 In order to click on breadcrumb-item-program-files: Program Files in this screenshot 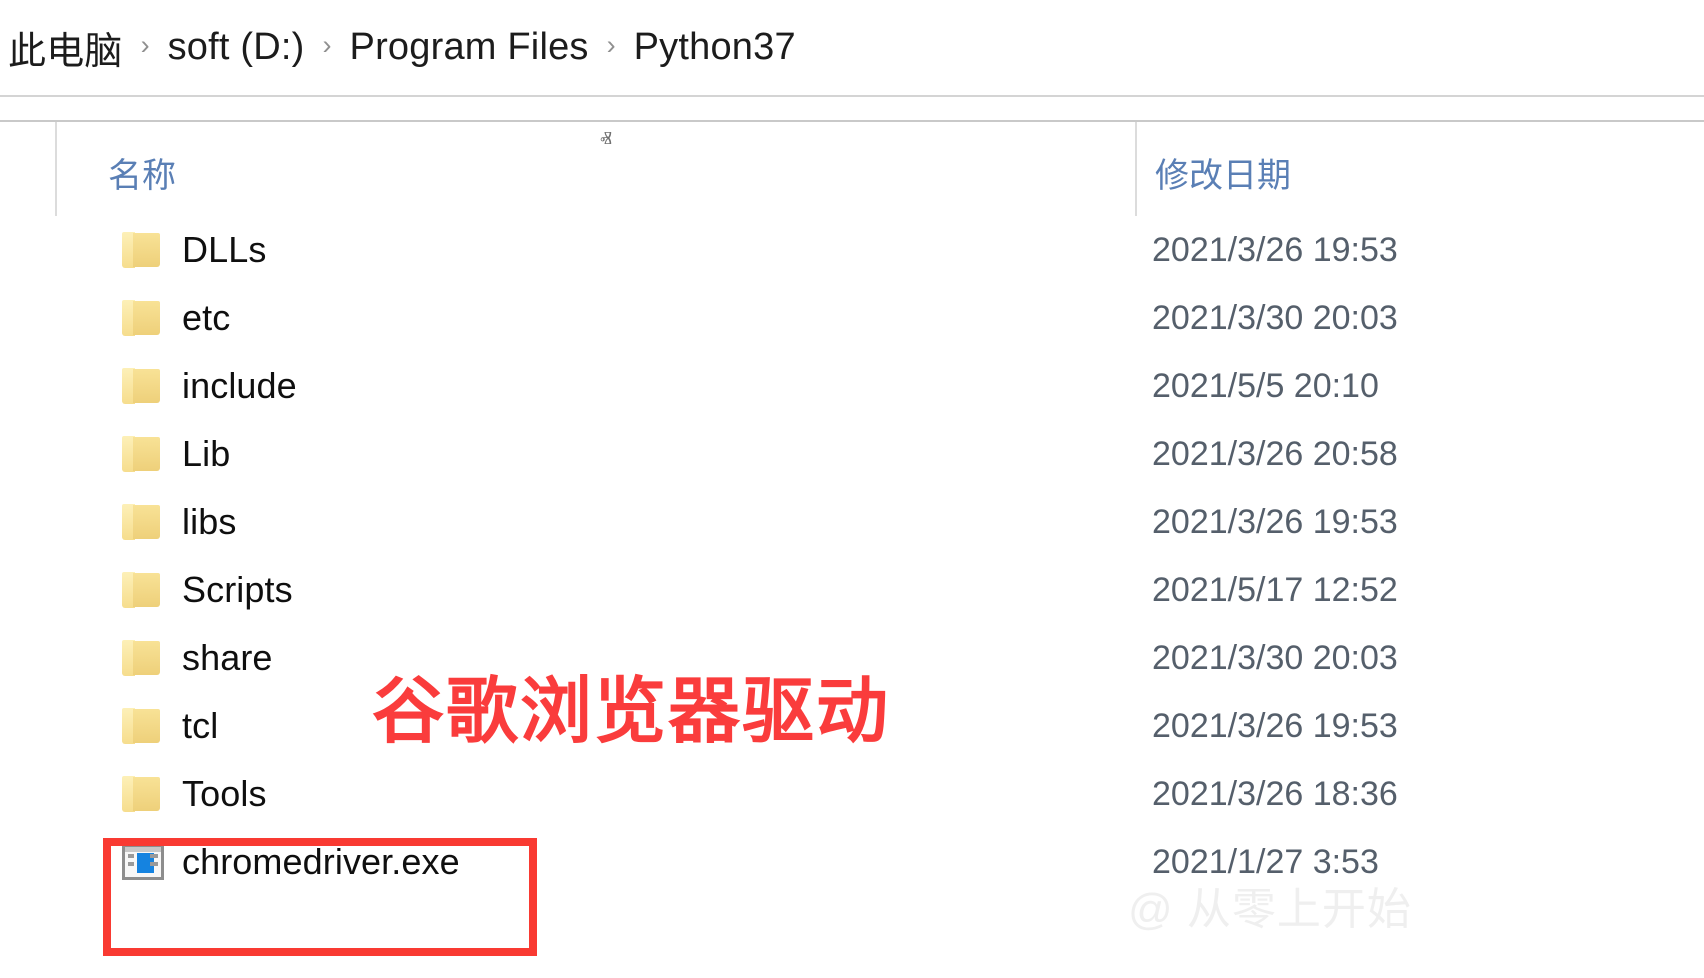, I will do `click(469, 47)`.